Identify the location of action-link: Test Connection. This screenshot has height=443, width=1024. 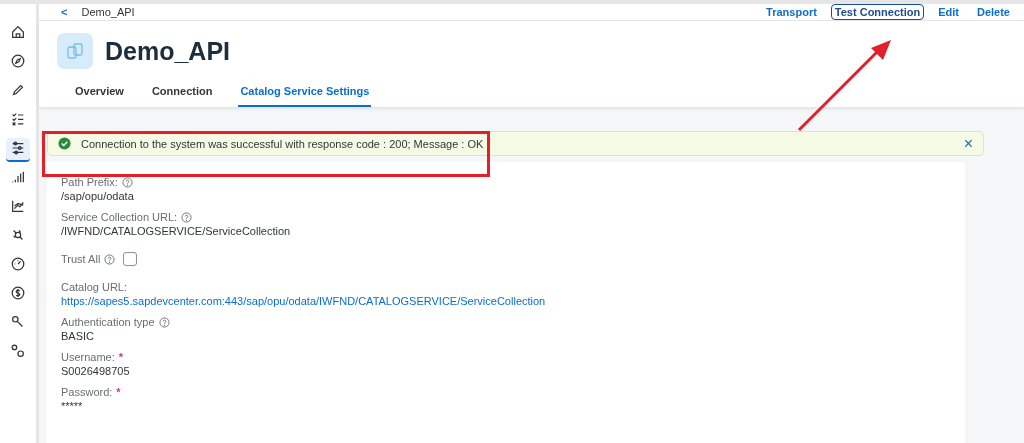
(877, 12).